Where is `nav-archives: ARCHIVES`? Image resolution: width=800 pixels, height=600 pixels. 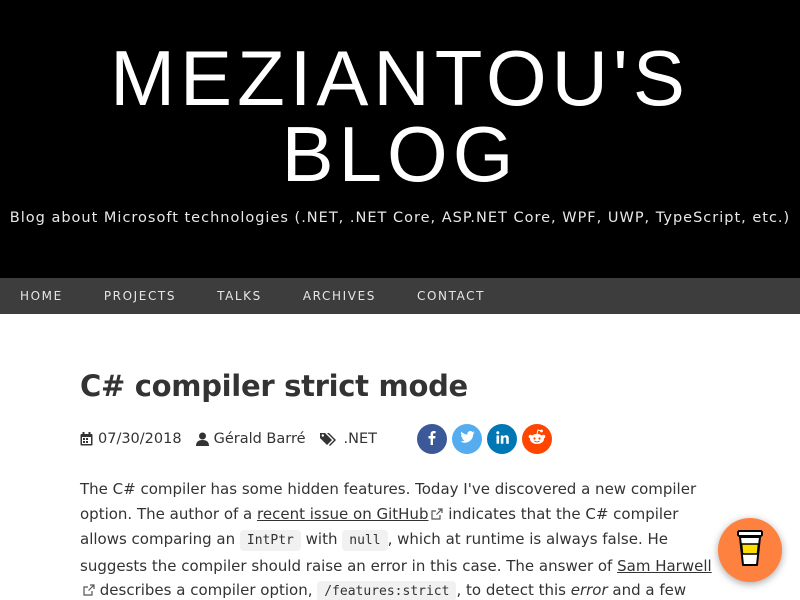 nav-archives: ARCHIVES is located at coordinates (339, 296).